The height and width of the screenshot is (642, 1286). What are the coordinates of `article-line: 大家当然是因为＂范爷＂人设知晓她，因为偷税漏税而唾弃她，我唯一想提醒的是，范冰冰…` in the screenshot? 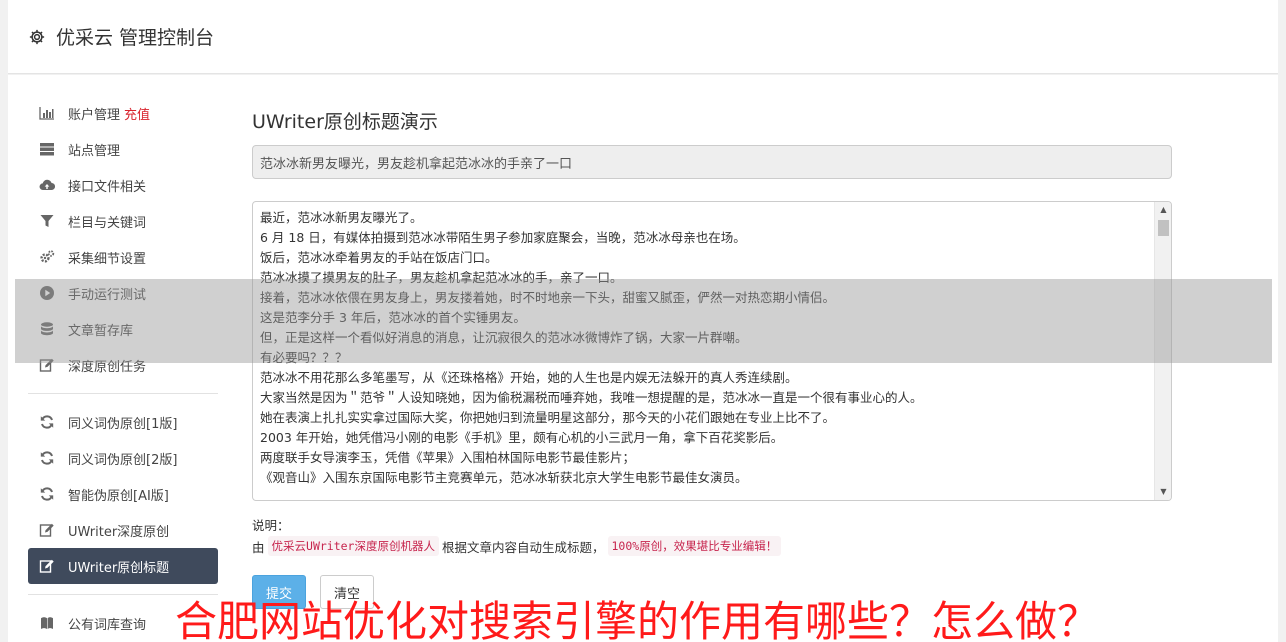 It's located at (591, 397).